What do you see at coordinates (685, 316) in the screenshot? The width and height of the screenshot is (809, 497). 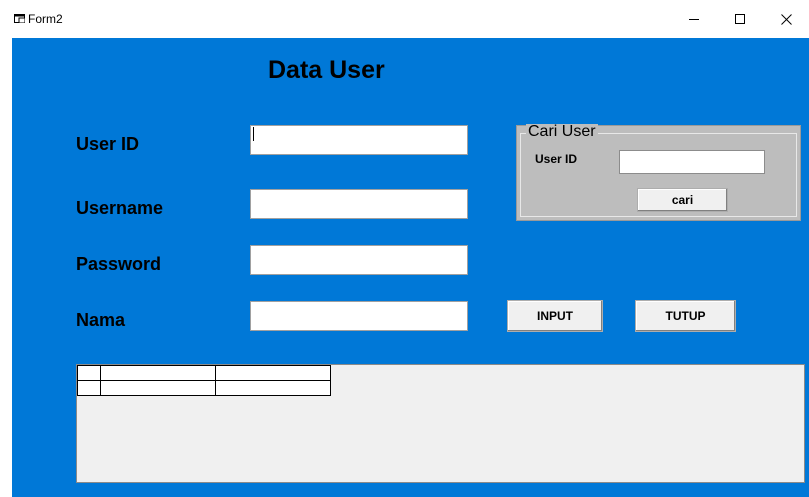 I see `tutup-button: TUTUP` at bounding box center [685, 316].